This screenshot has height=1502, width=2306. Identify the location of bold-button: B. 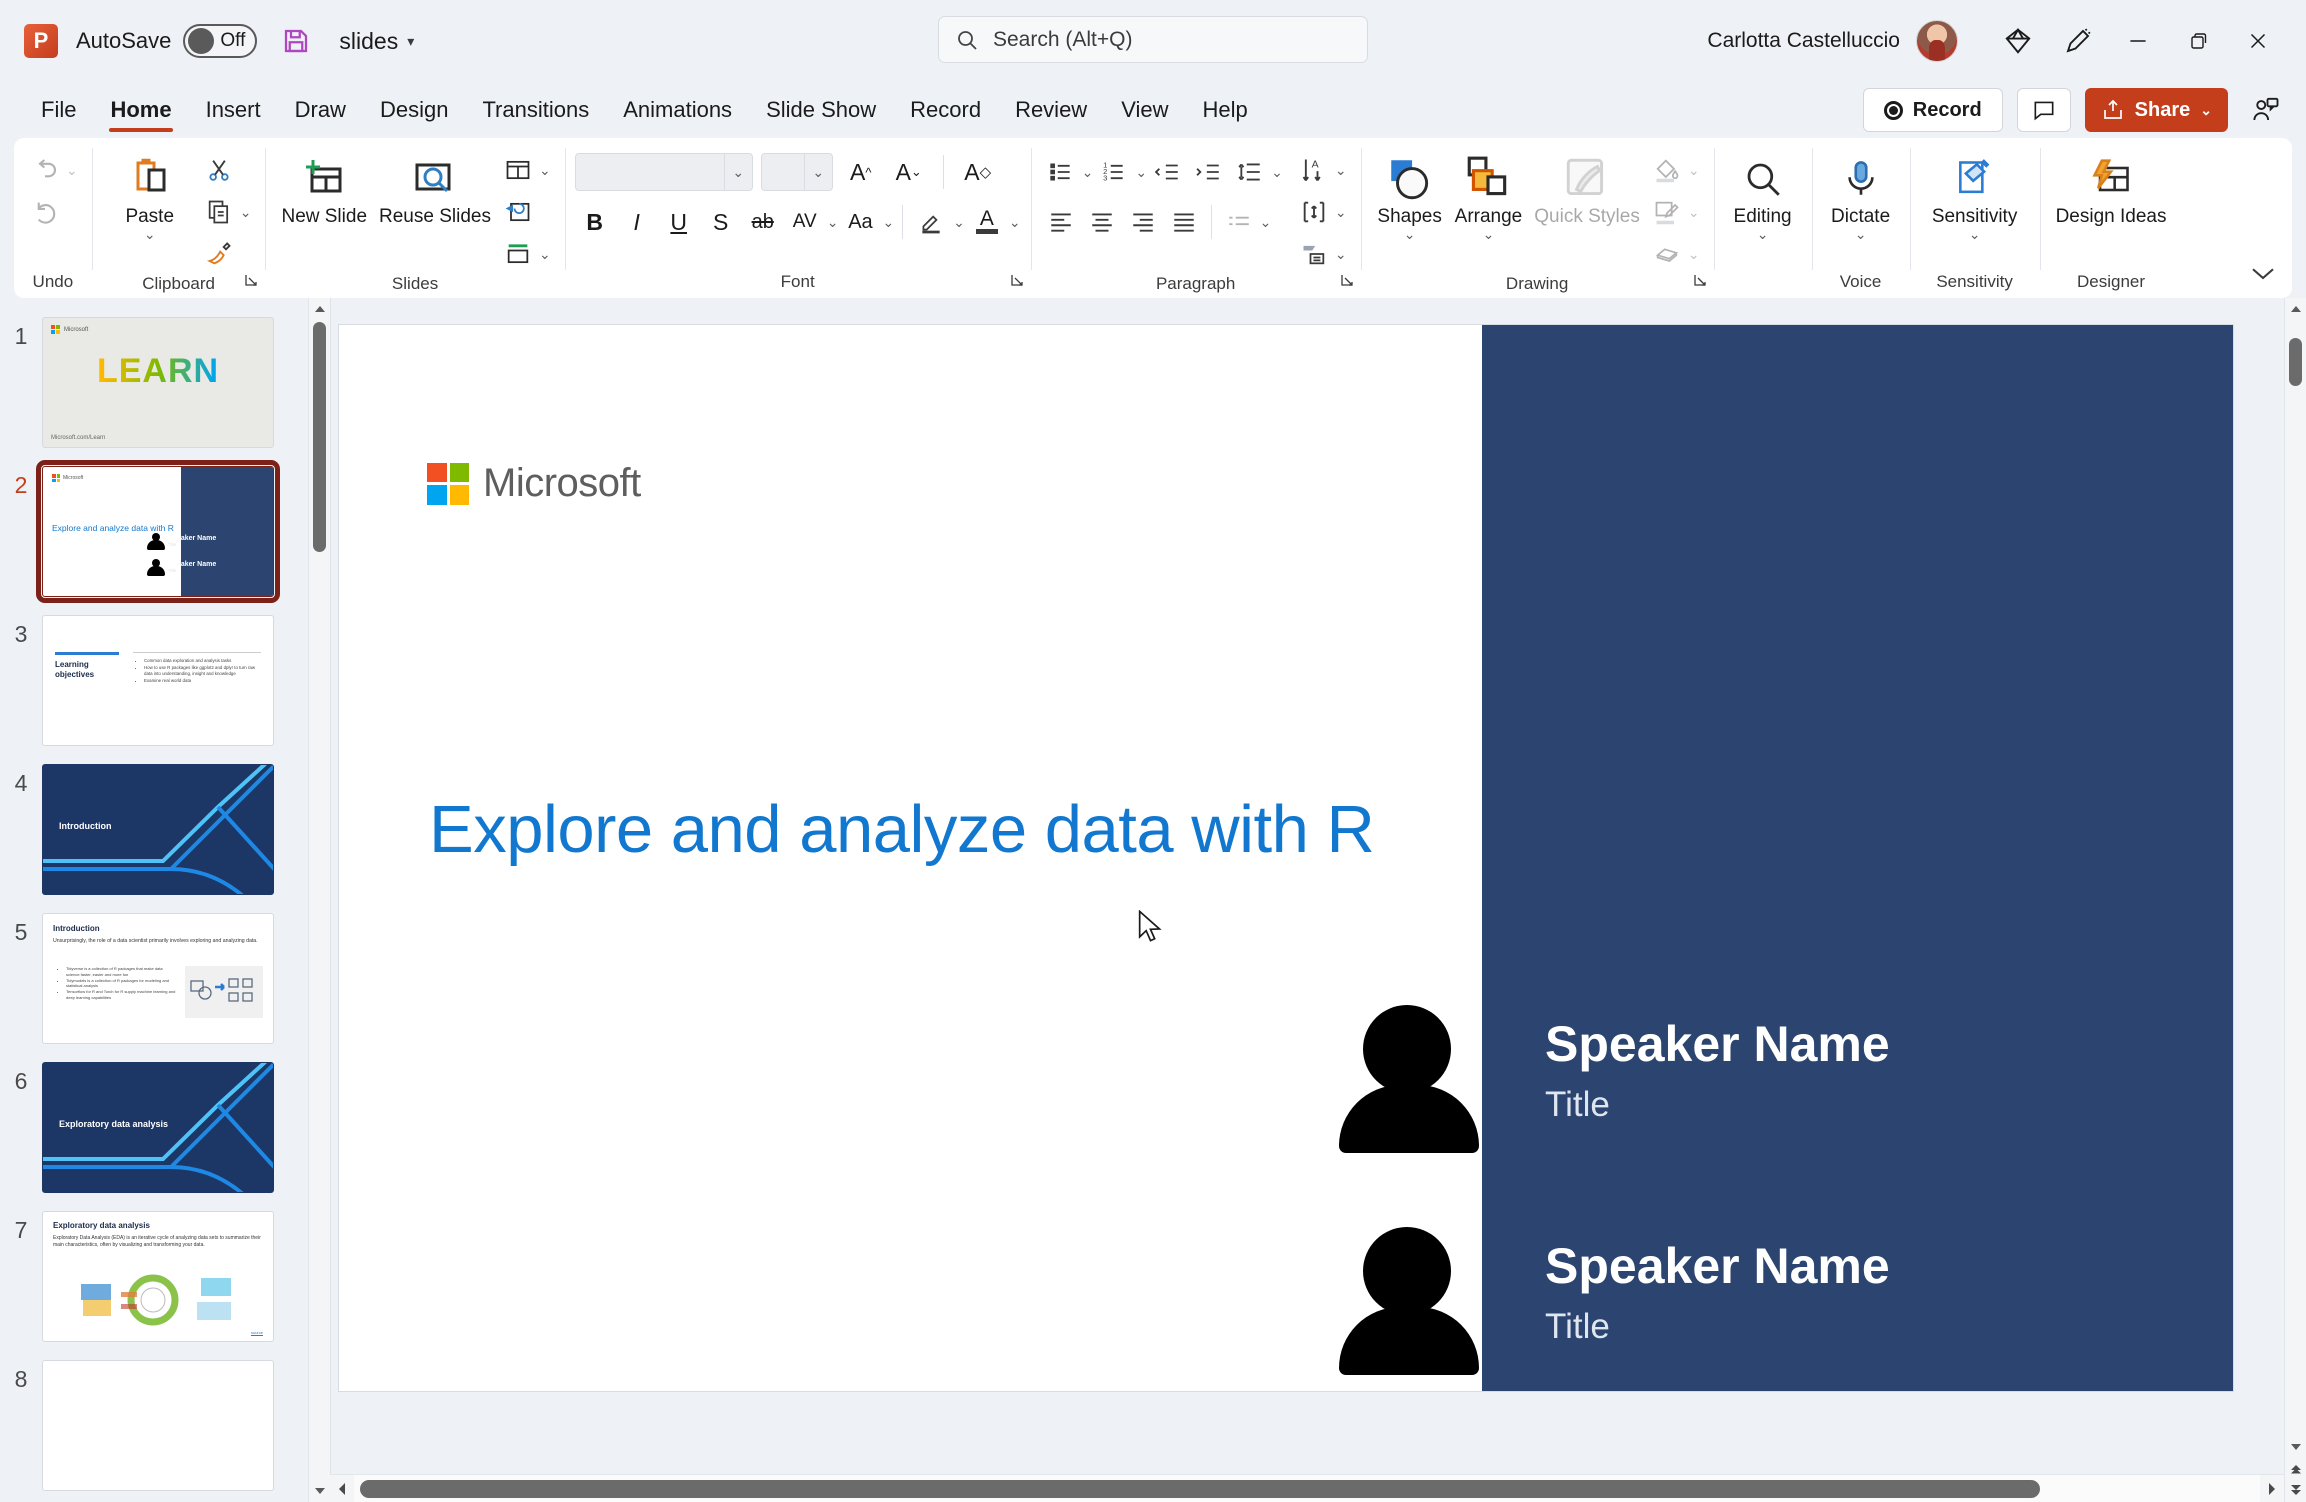
(595, 222).